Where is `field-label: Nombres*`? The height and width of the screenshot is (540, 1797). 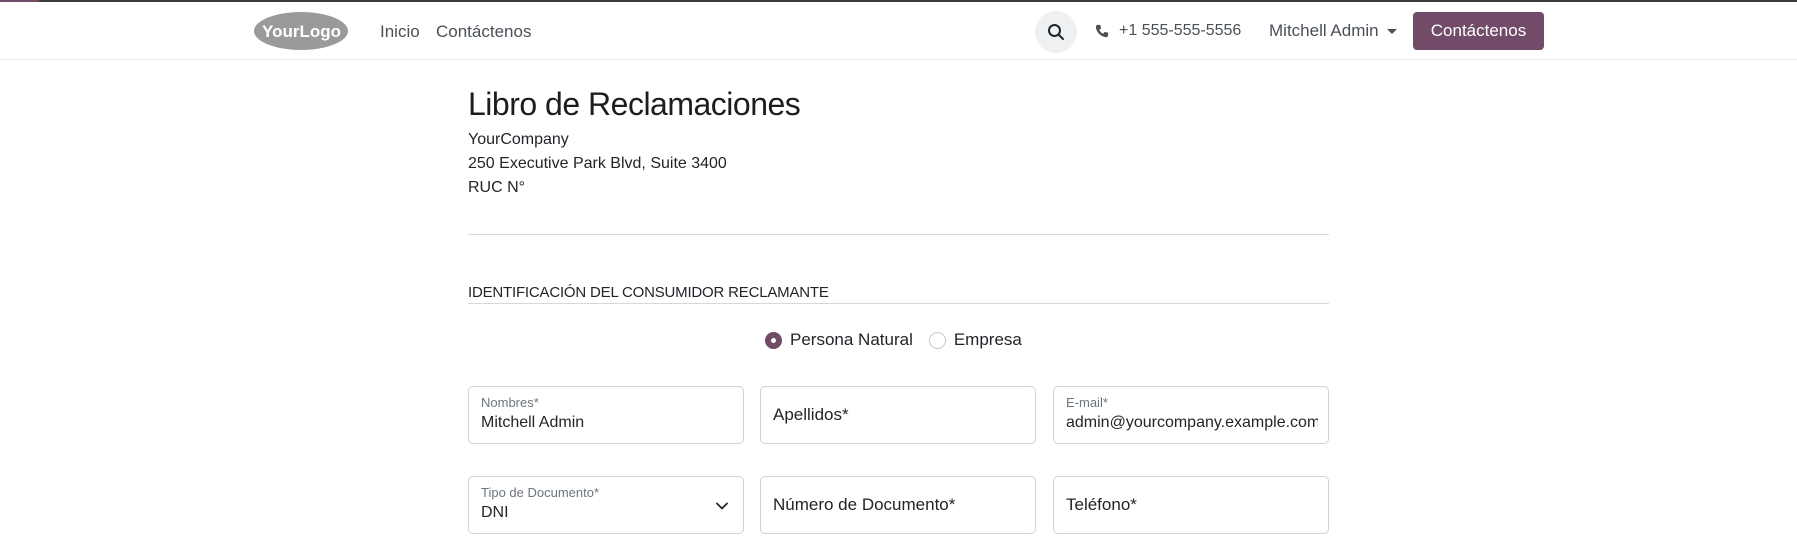
field-label: Nombres* is located at coordinates (510, 402).